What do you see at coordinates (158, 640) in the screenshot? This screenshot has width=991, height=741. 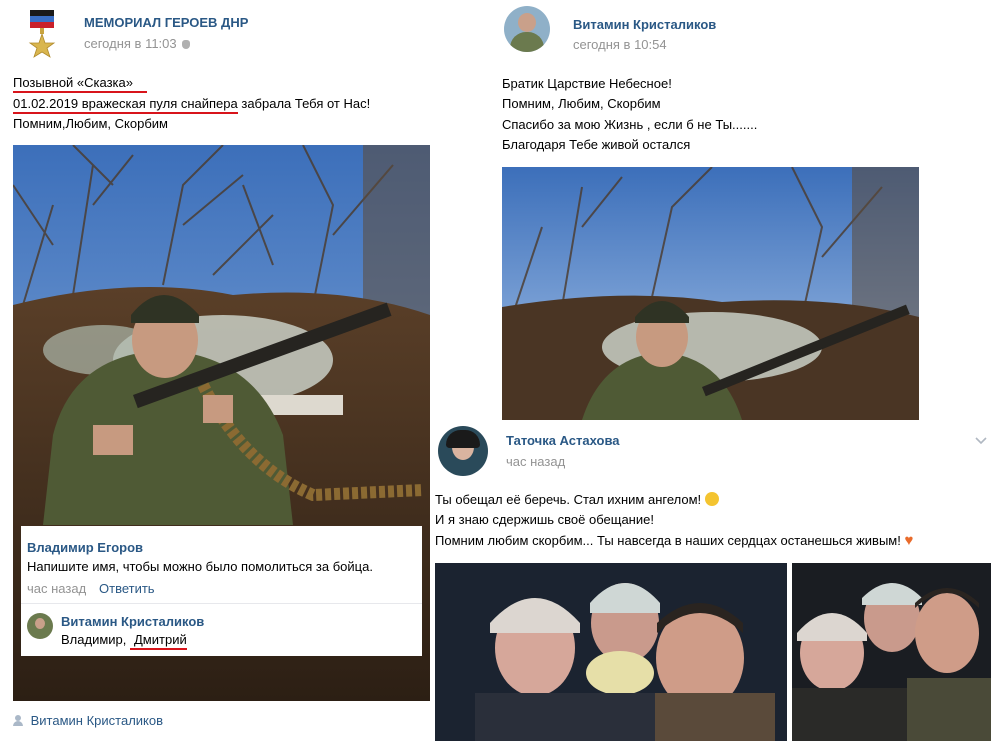 I see `comment2-name-underlined: Дмитрий` at bounding box center [158, 640].